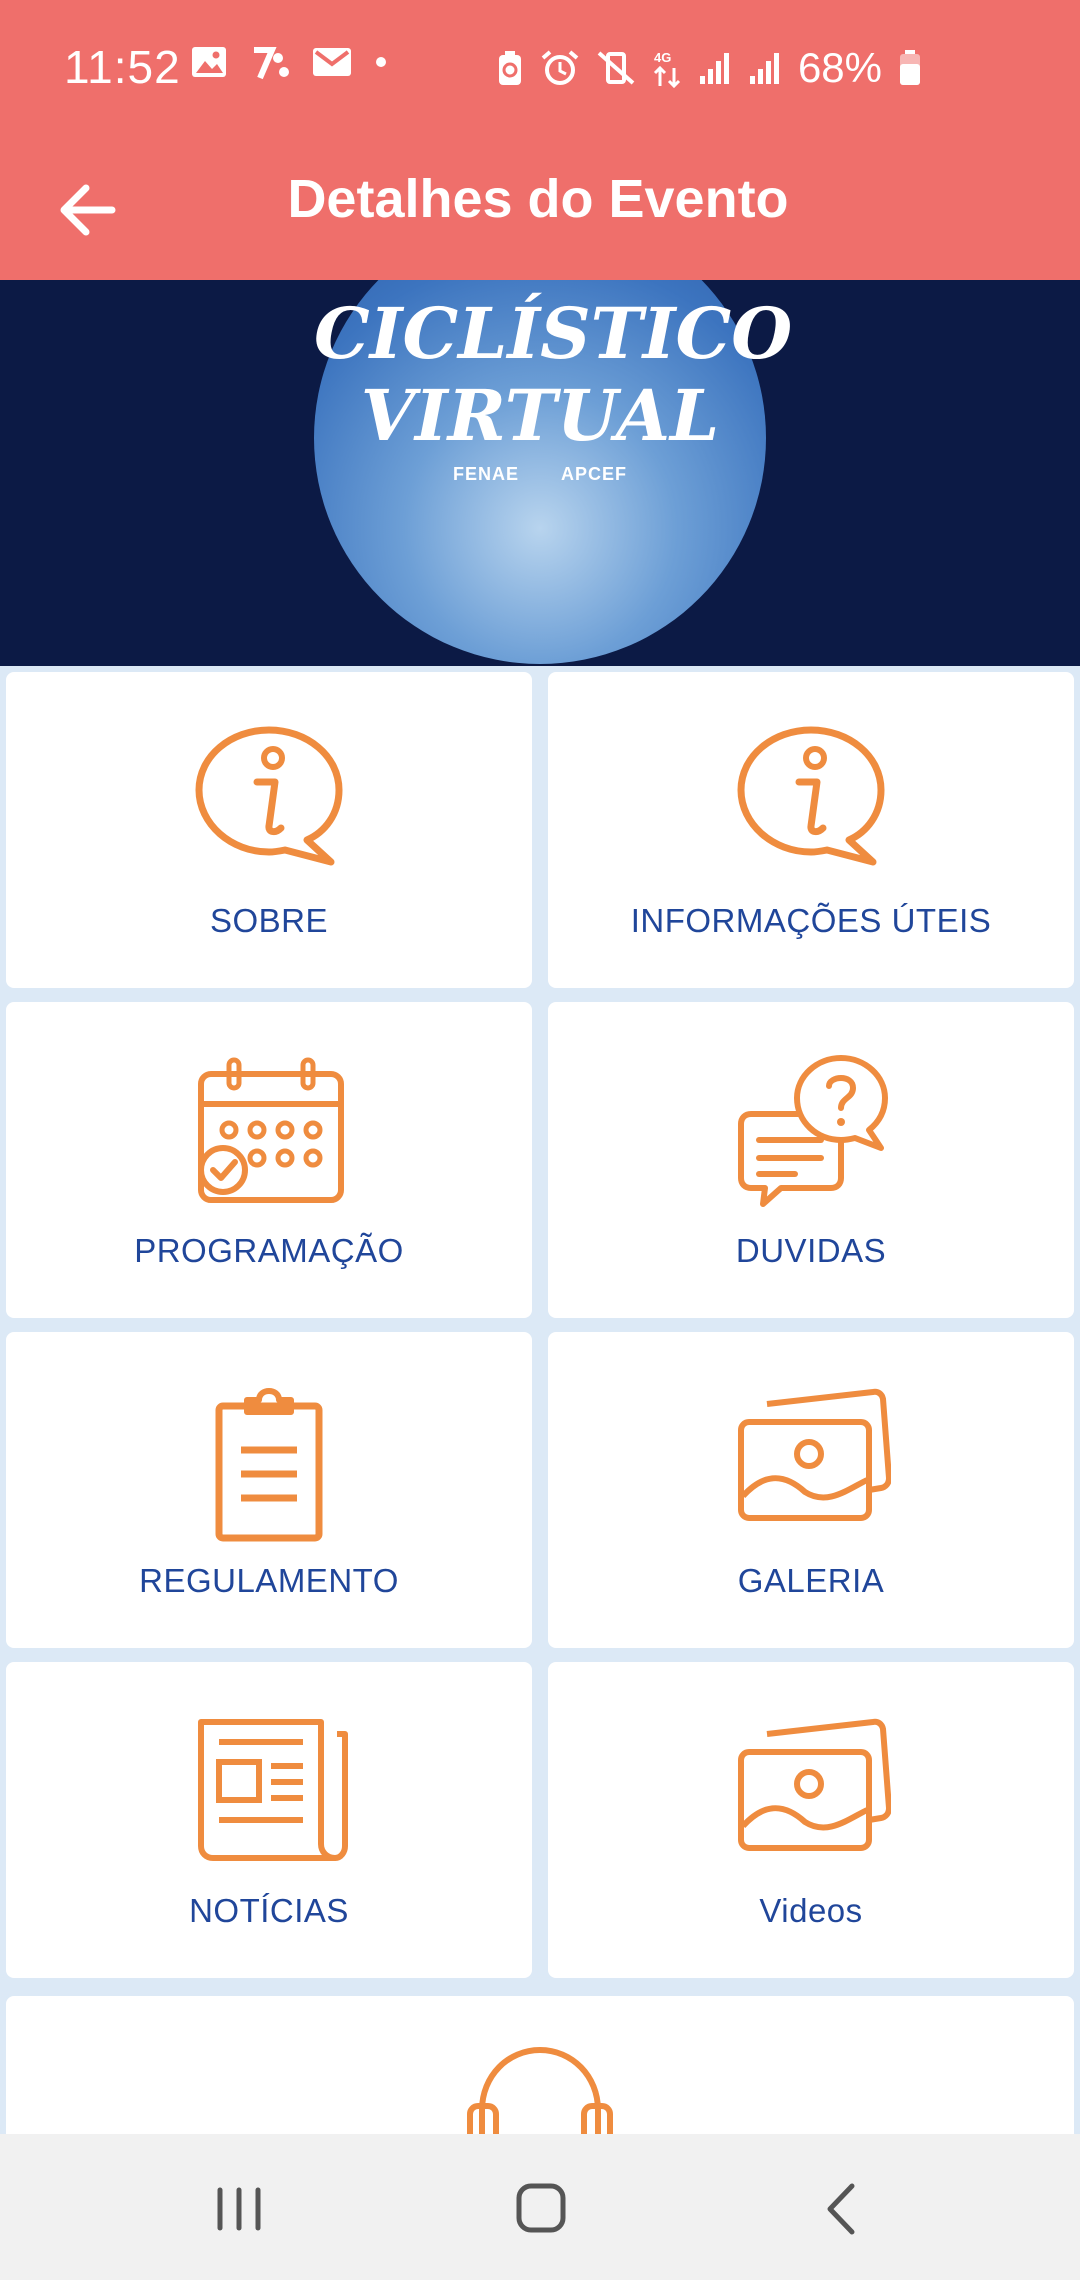  Describe the element at coordinates (269, 1910) in the screenshot. I see `menu-label-noticias: NOTÍCIAS` at that location.